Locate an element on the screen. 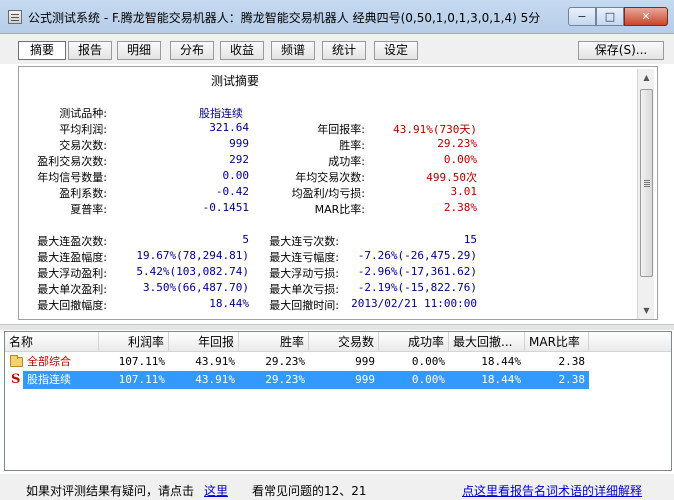 The image size is (674, 500). splitter is located at coordinates (337, 327).